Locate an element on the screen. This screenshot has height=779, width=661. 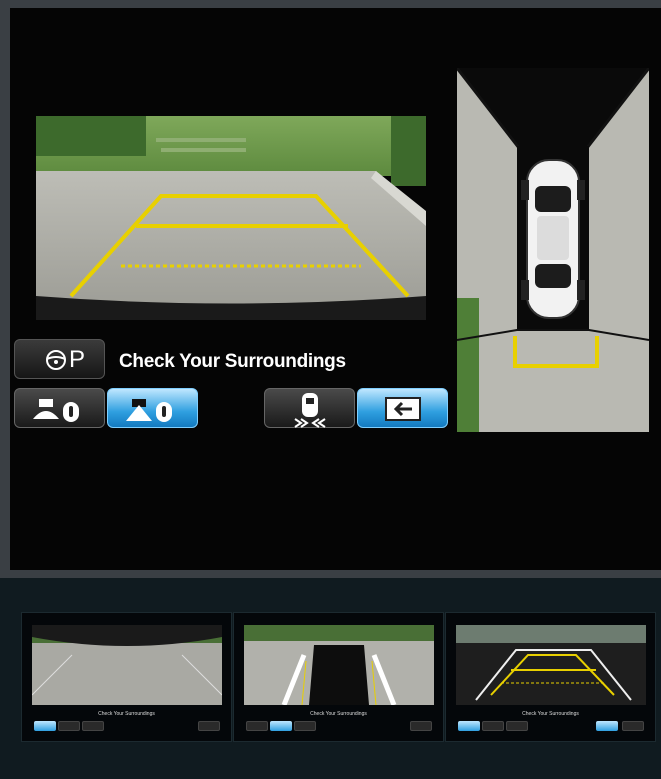
park-indicator: P is located at coordinates (59, 359).